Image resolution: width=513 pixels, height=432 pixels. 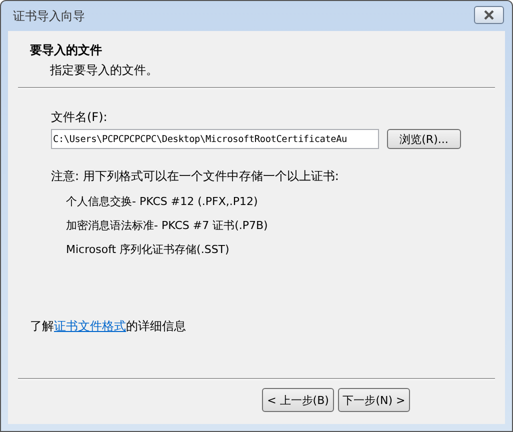 I want to click on window-title: 证书导入向导, so click(x=49, y=16).